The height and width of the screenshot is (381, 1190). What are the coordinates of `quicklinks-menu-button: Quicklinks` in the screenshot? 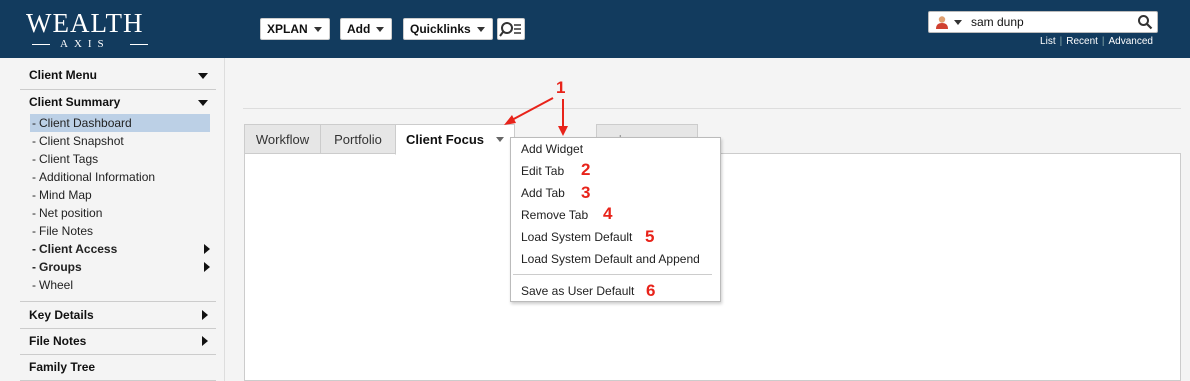 It's located at (448, 29).